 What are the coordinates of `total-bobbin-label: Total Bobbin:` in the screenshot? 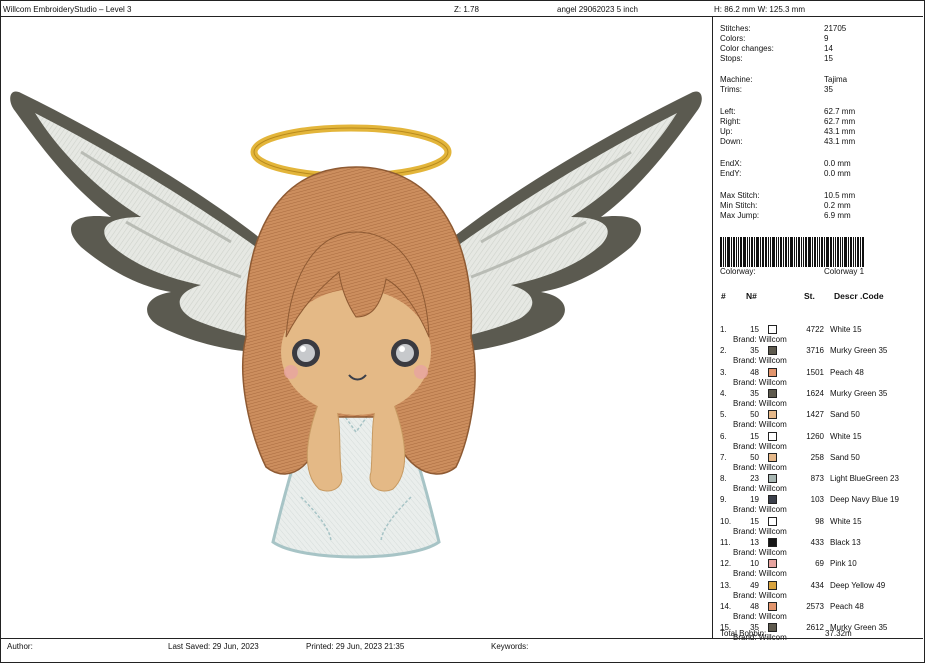 It's located at (743, 633).